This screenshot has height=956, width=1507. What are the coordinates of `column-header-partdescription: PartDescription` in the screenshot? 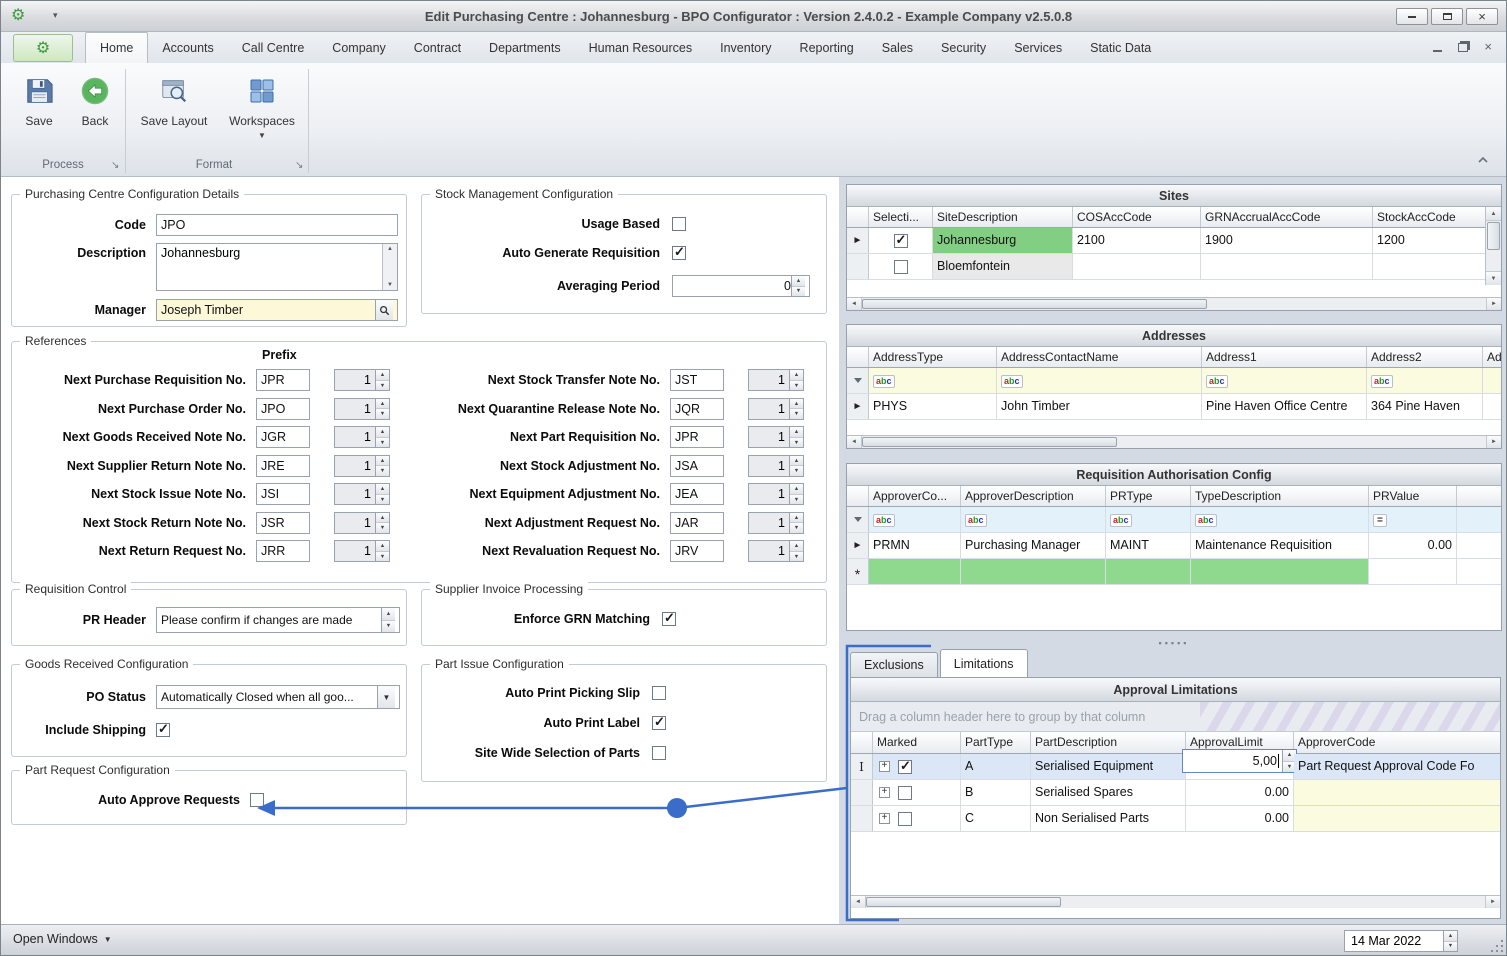 It's located at (1108, 742).